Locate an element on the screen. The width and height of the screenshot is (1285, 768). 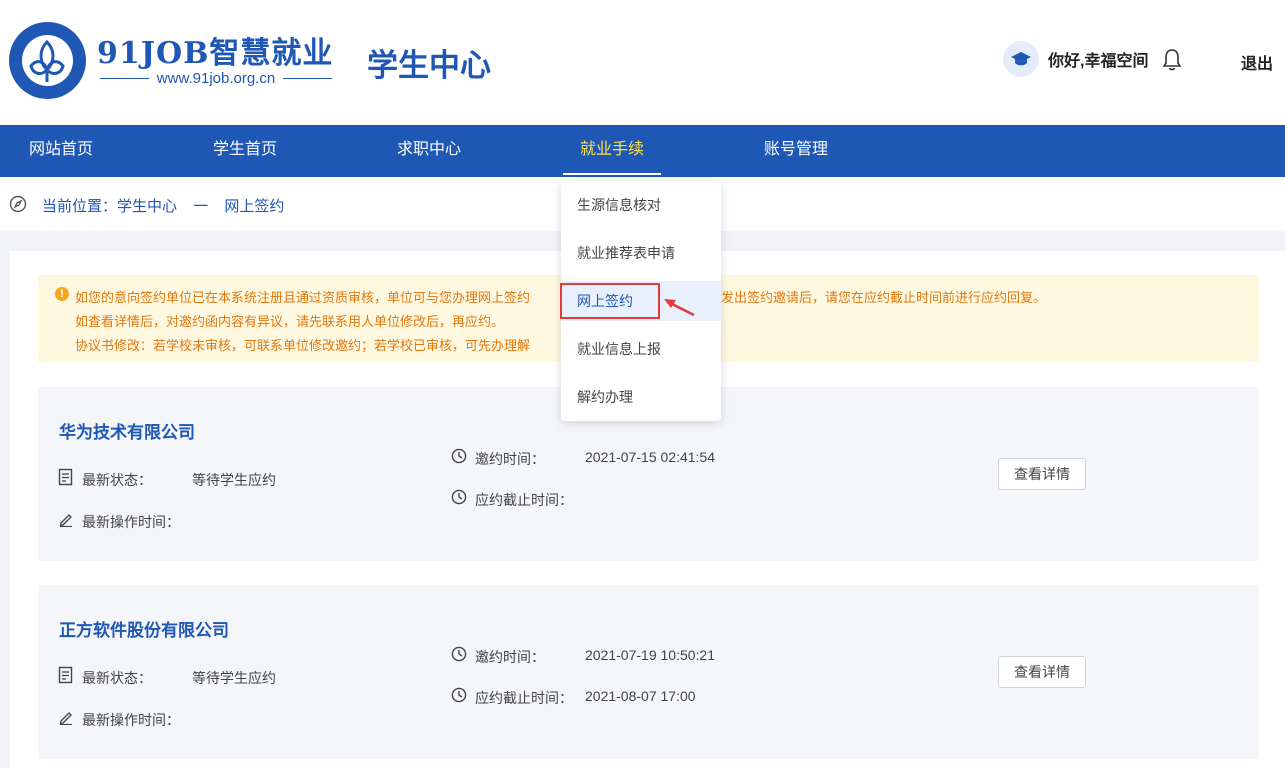
nav-item-student-home: 学生首页 is located at coordinates (245, 151).